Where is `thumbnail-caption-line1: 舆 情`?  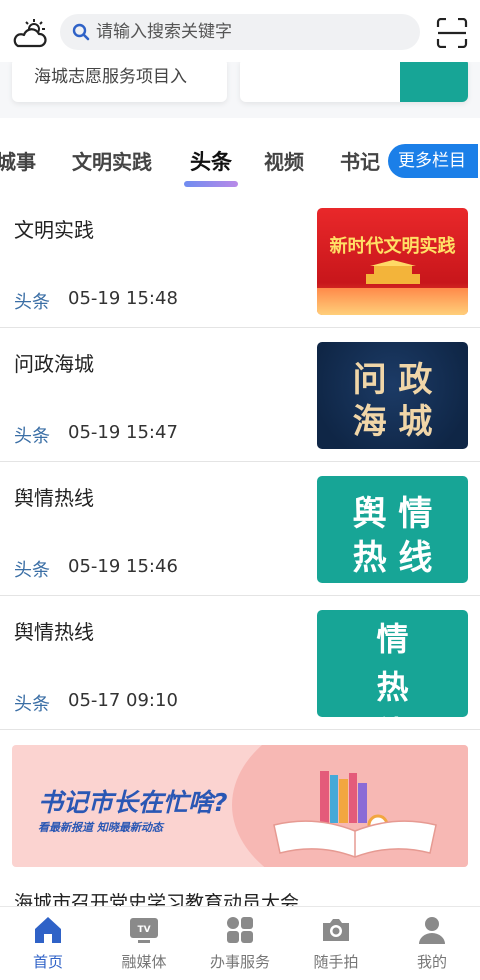
thumbnail-caption-line1: 舆 情 is located at coordinates (392, 514).